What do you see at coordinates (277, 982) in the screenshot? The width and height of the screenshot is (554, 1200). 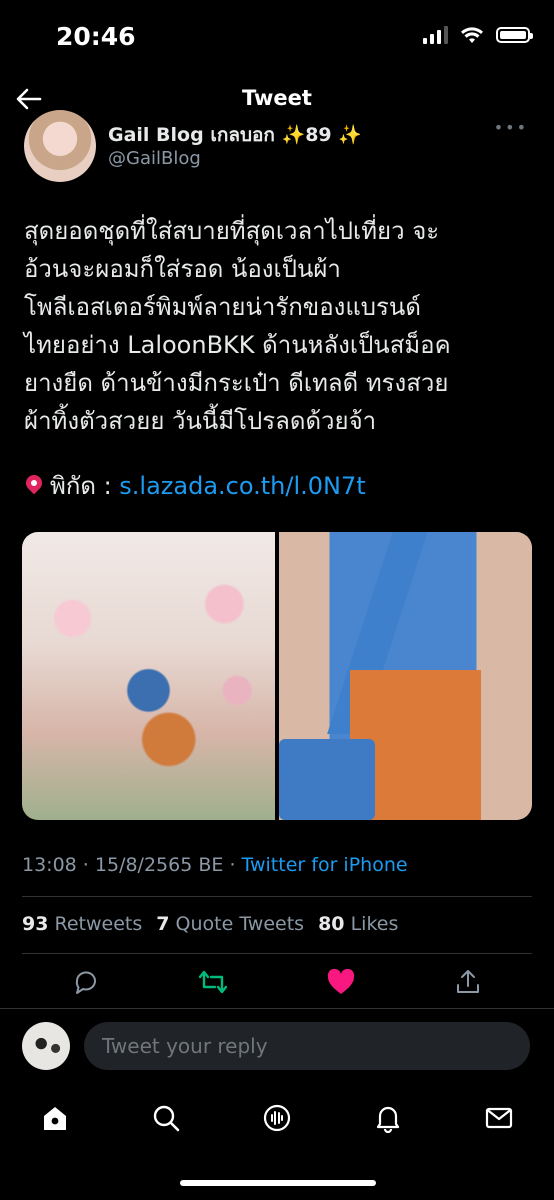 I see `tweet-actions` at bounding box center [277, 982].